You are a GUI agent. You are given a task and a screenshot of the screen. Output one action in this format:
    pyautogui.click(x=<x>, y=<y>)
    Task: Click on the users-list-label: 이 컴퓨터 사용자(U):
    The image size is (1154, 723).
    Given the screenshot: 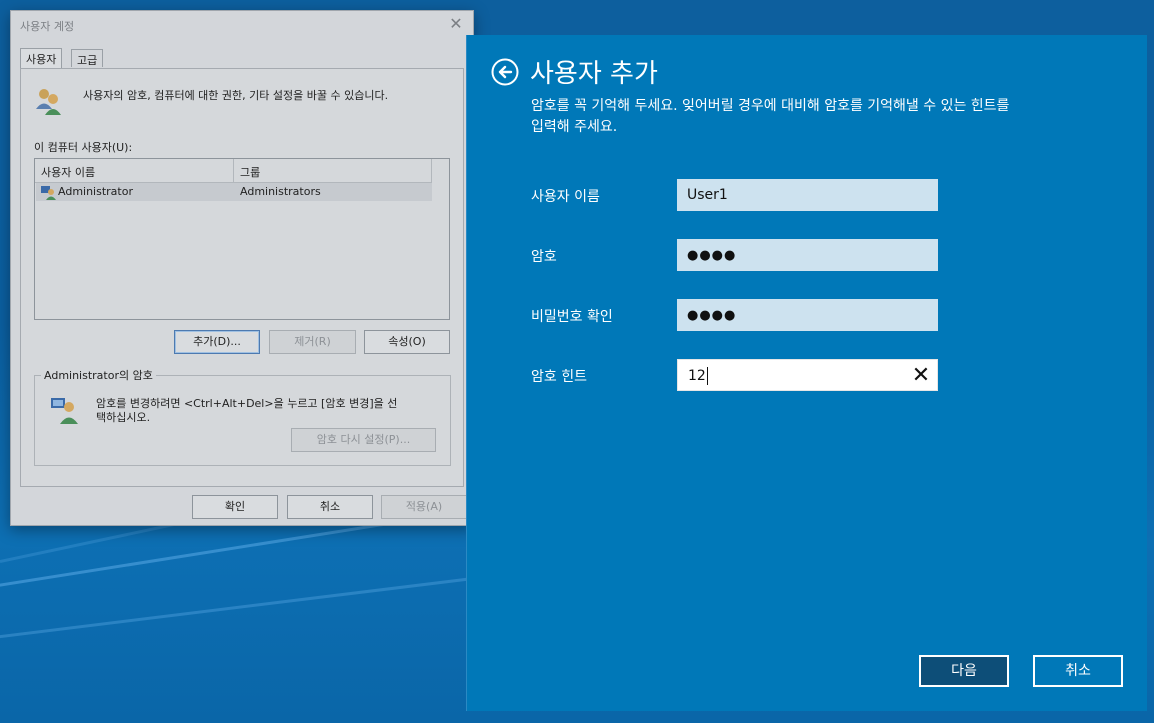 What is the action you would take?
    pyautogui.click(x=83, y=147)
    